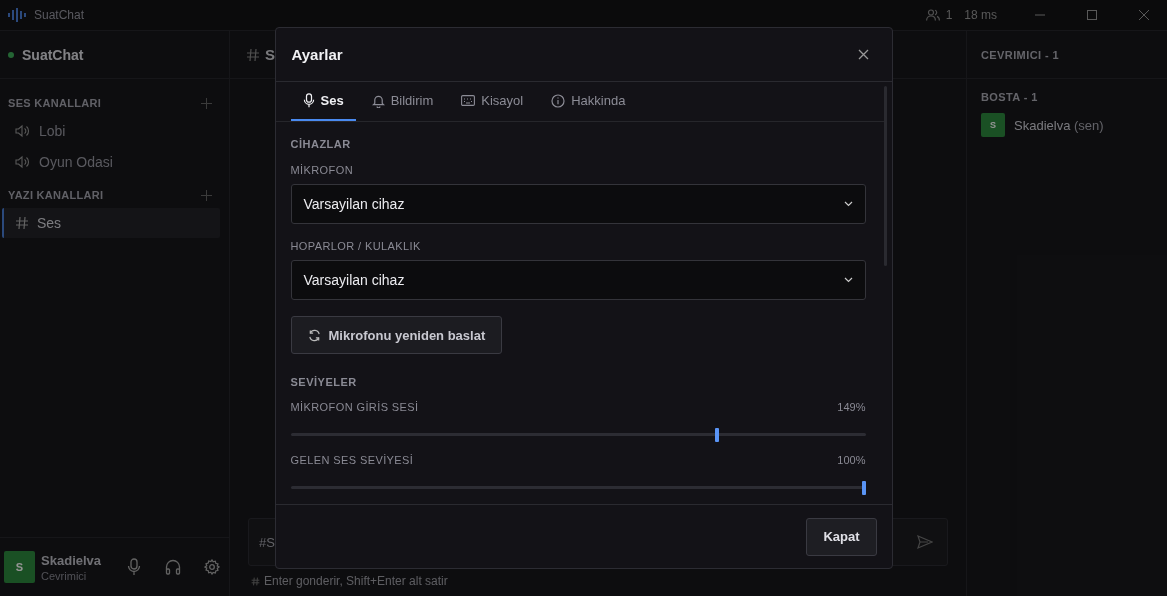 This screenshot has height=596, width=1167. Describe the element at coordinates (53, 54) in the screenshot. I see `server-name: SuatChat` at that location.